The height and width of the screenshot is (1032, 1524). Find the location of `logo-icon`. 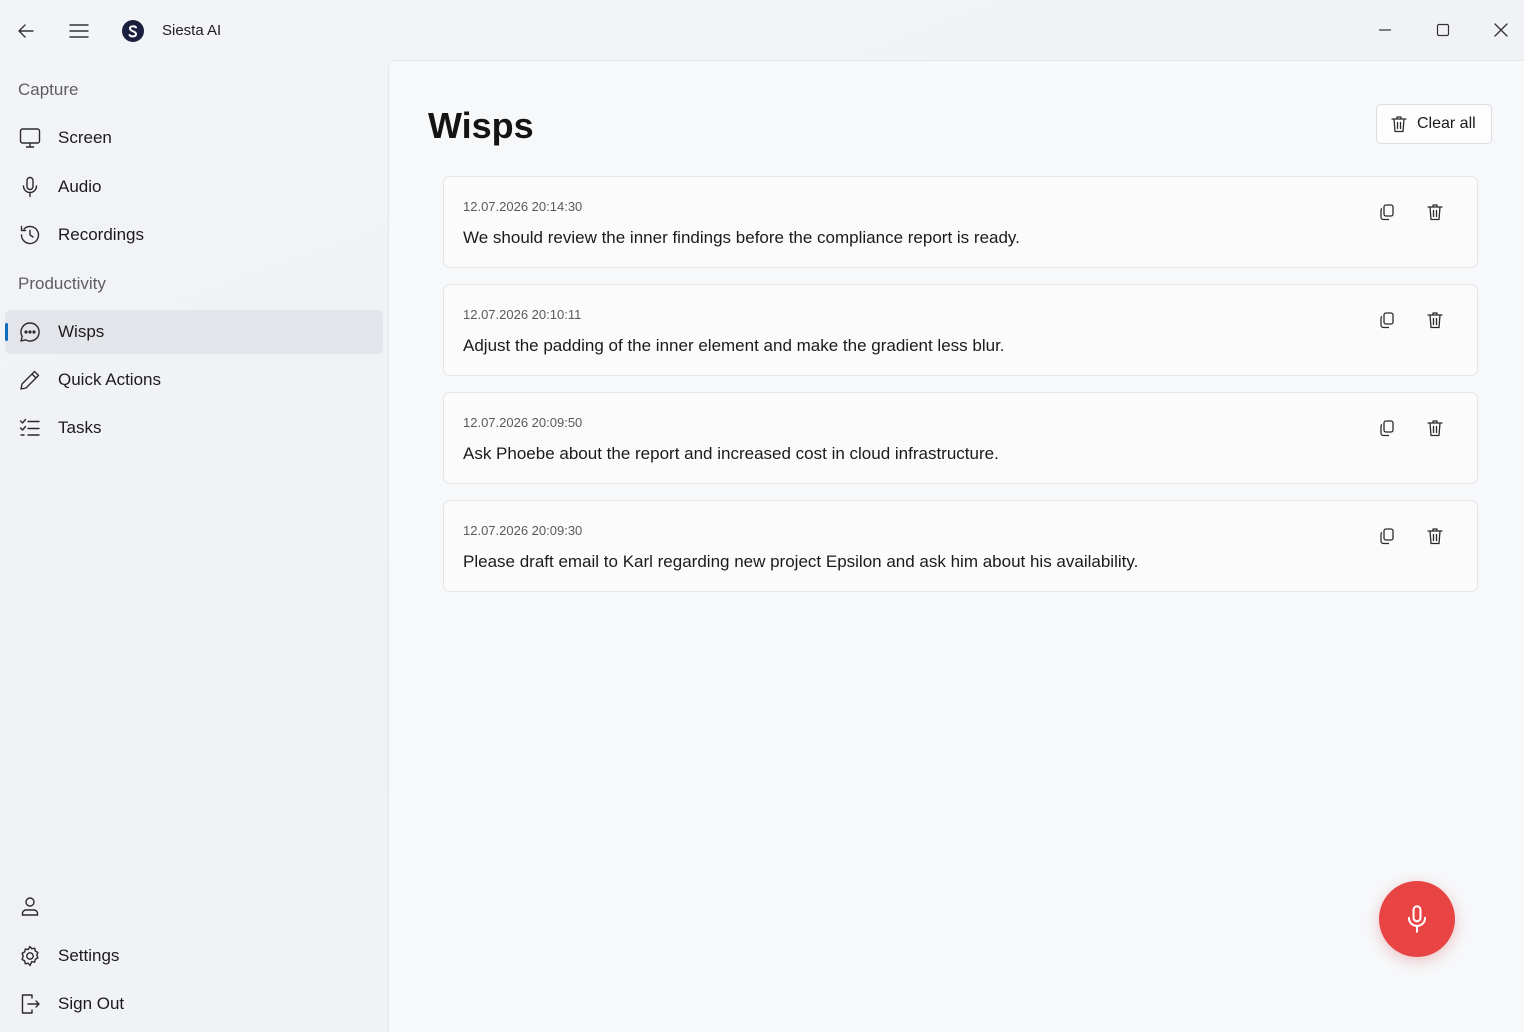

logo-icon is located at coordinates (133, 31).